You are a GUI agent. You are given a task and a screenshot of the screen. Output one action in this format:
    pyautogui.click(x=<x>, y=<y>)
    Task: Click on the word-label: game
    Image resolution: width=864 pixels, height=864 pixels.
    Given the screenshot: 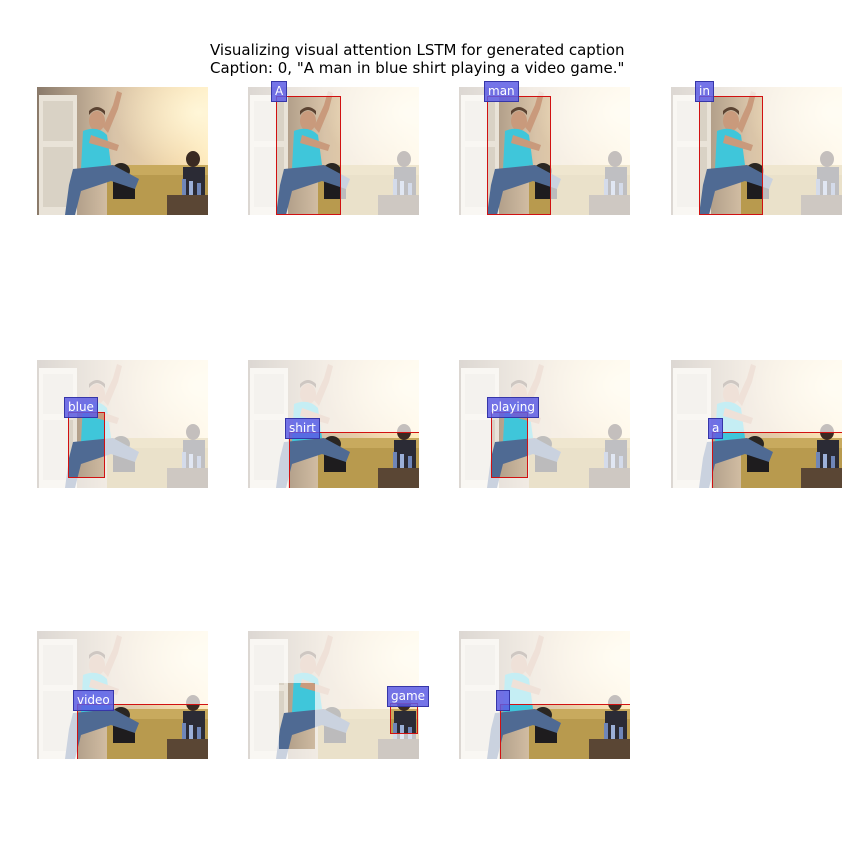 What is the action you would take?
    pyautogui.click(x=408, y=696)
    